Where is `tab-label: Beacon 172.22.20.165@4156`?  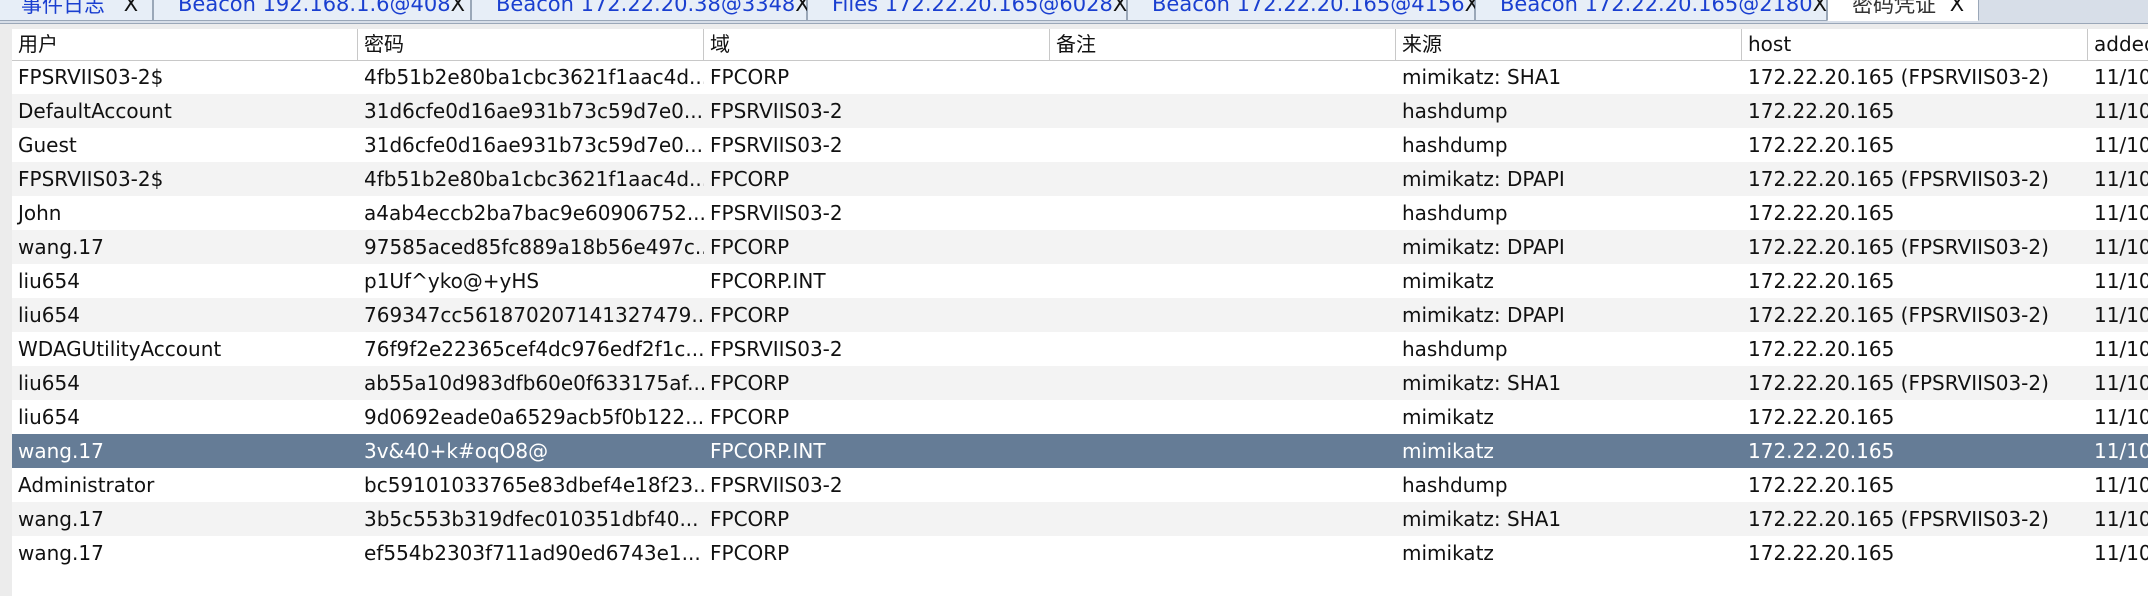
tab-label: Beacon 172.22.20.165@4156 is located at coordinates (1308, 8).